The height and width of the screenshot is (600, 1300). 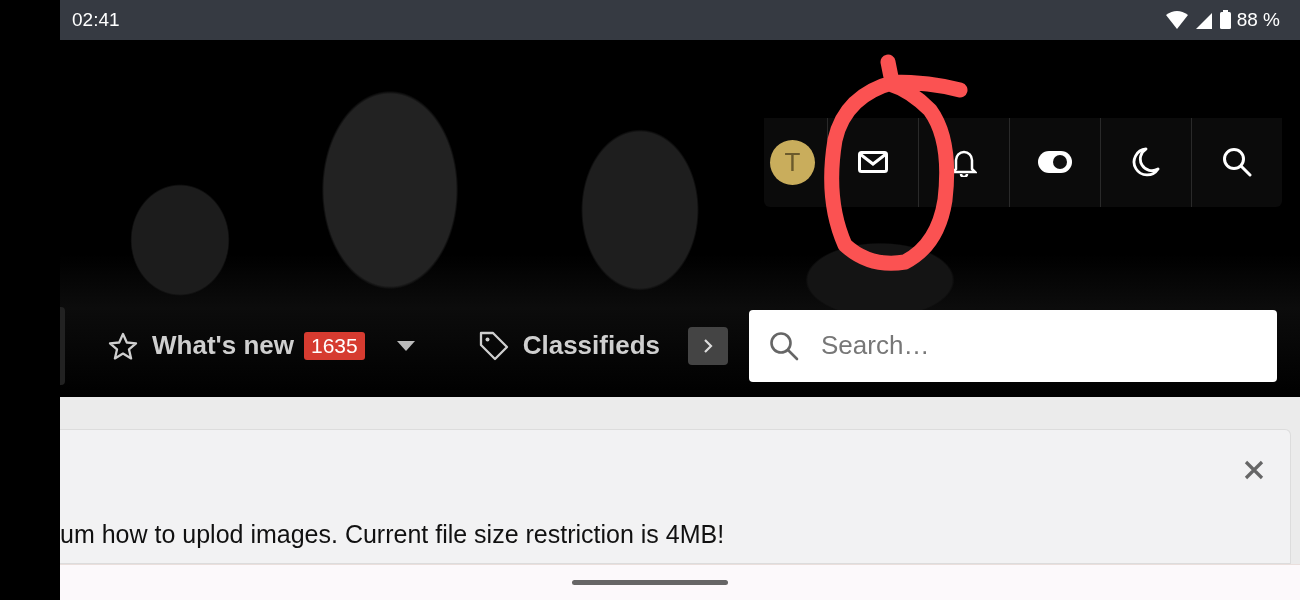 What do you see at coordinates (123, 345) in the screenshot?
I see `star-icon` at bounding box center [123, 345].